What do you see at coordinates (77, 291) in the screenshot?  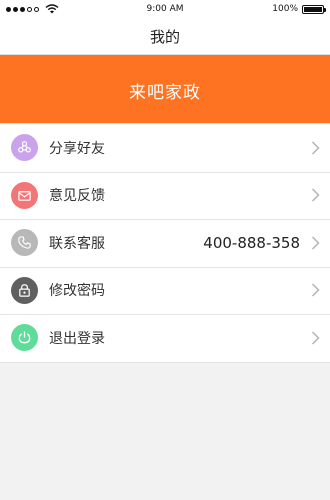 I see `menu-item-label: 修改密码` at bounding box center [77, 291].